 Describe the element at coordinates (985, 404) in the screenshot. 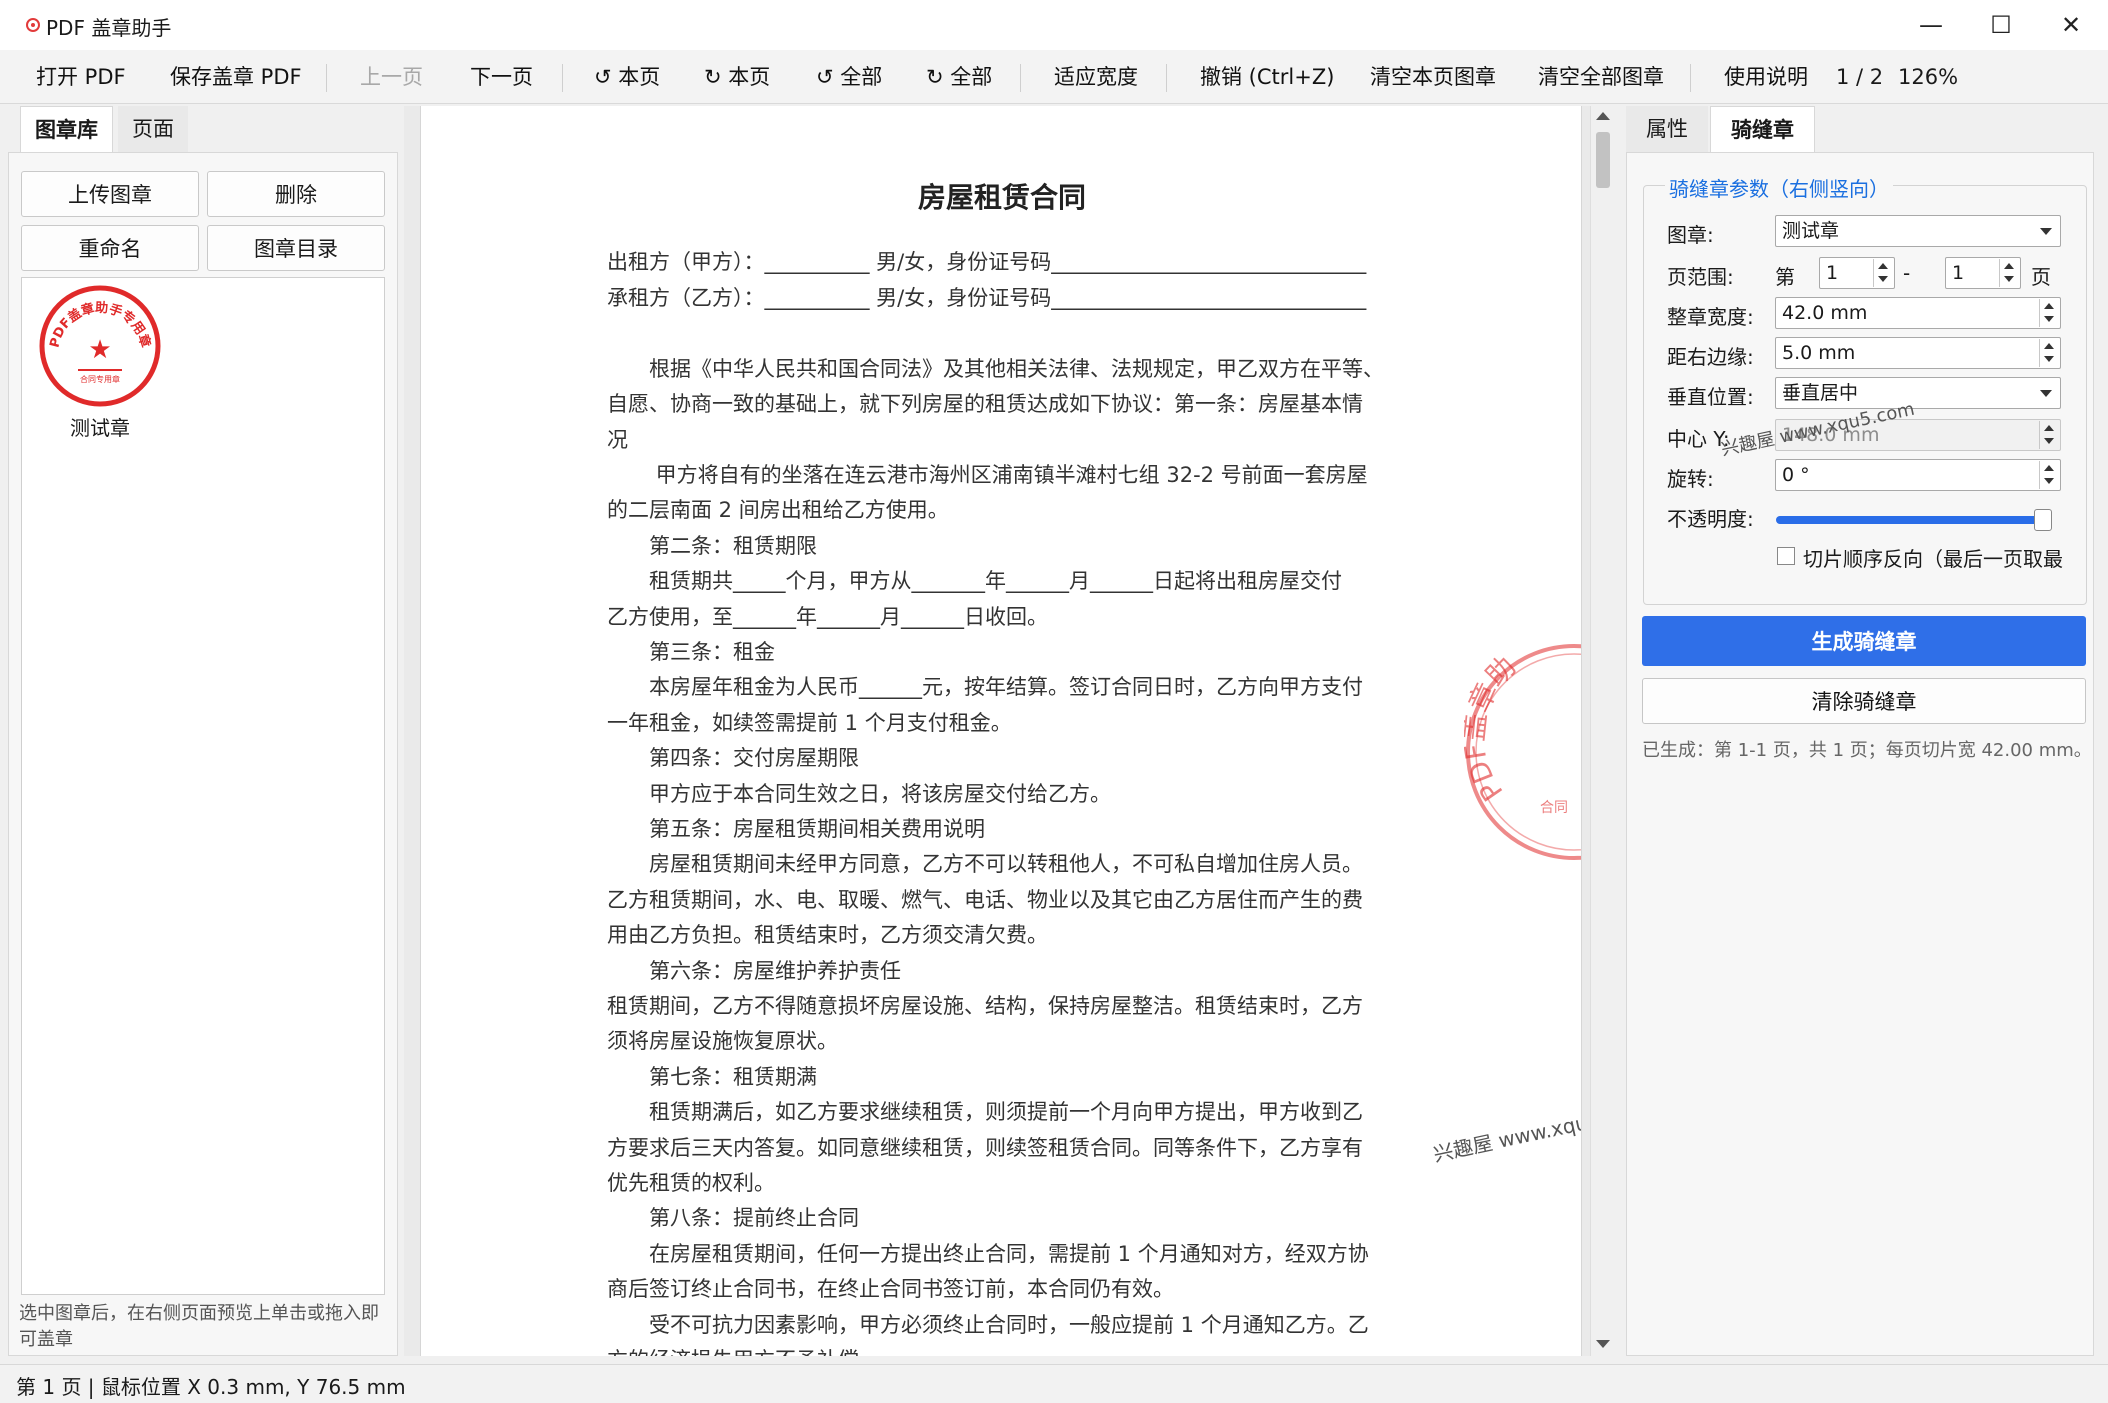

I see `document-line: 自愿、协商一致的基础上，就下列房屋的租赁达成如下协议：第一条：房屋基本情` at that location.